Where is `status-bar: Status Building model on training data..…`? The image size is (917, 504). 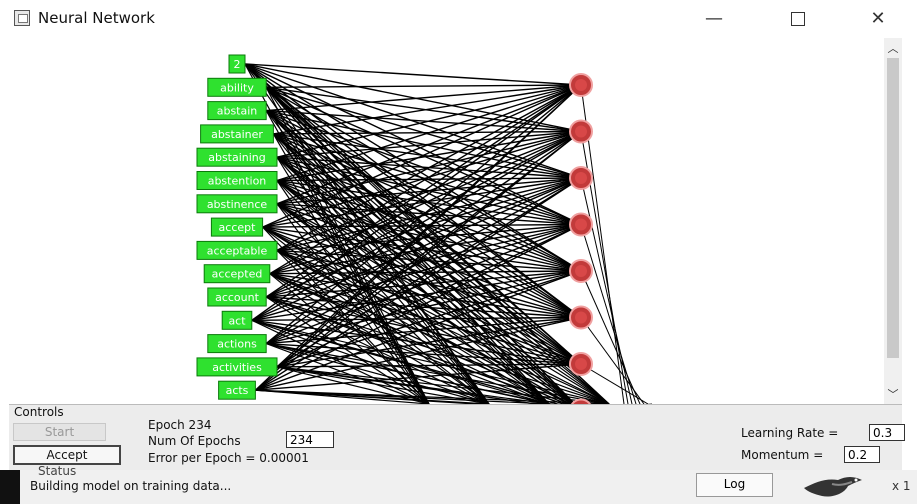 status-bar: Status Building model on training data..… is located at coordinates (468, 484).